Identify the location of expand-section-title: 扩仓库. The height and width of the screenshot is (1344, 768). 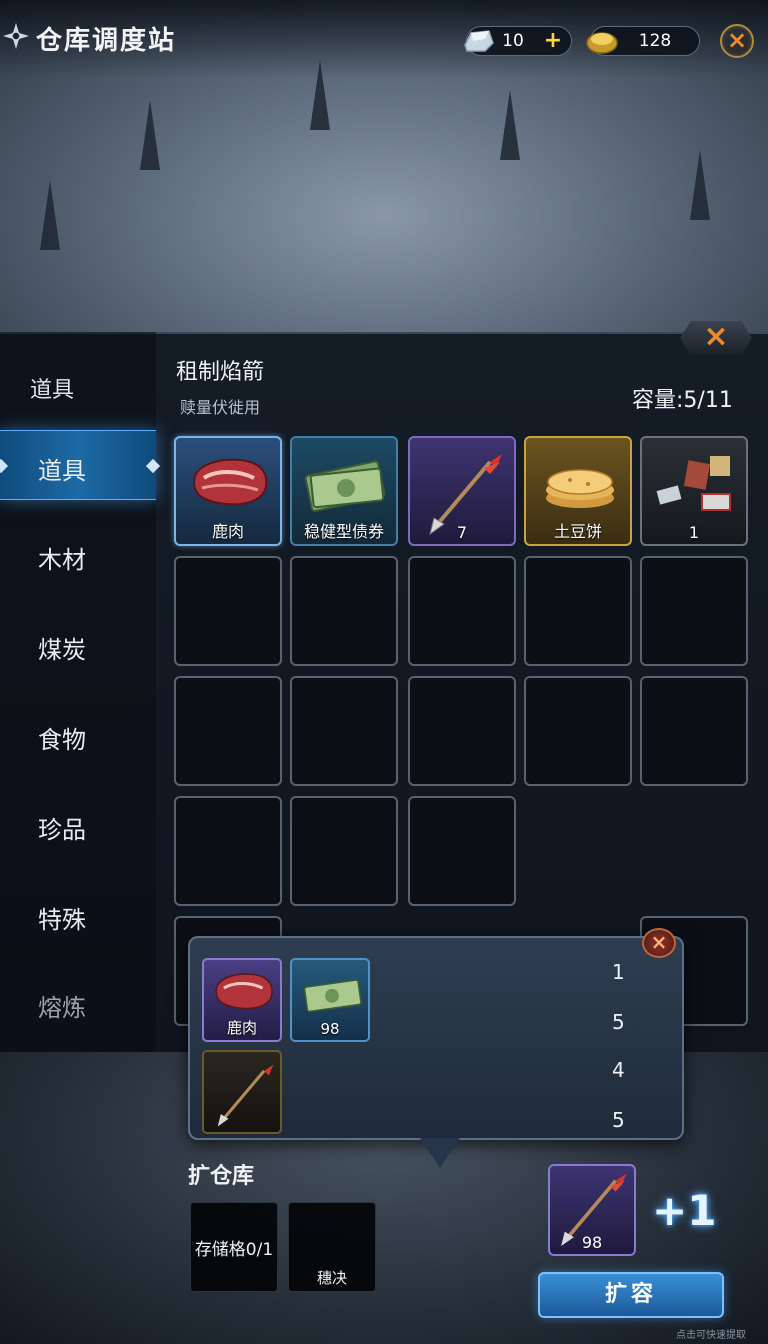
(221, 1176).